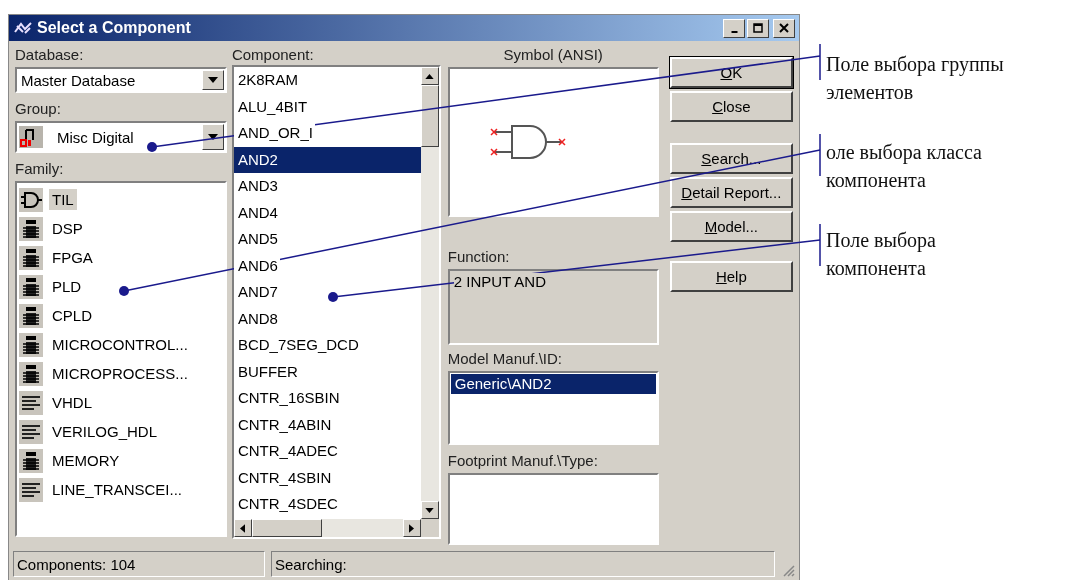 This screenshot has height=580, width=1080. What do you see at coordinates (499, 281) in the screenshot?
I see `function-value: 2 INPUT AND` at bounding box center [499, 281].